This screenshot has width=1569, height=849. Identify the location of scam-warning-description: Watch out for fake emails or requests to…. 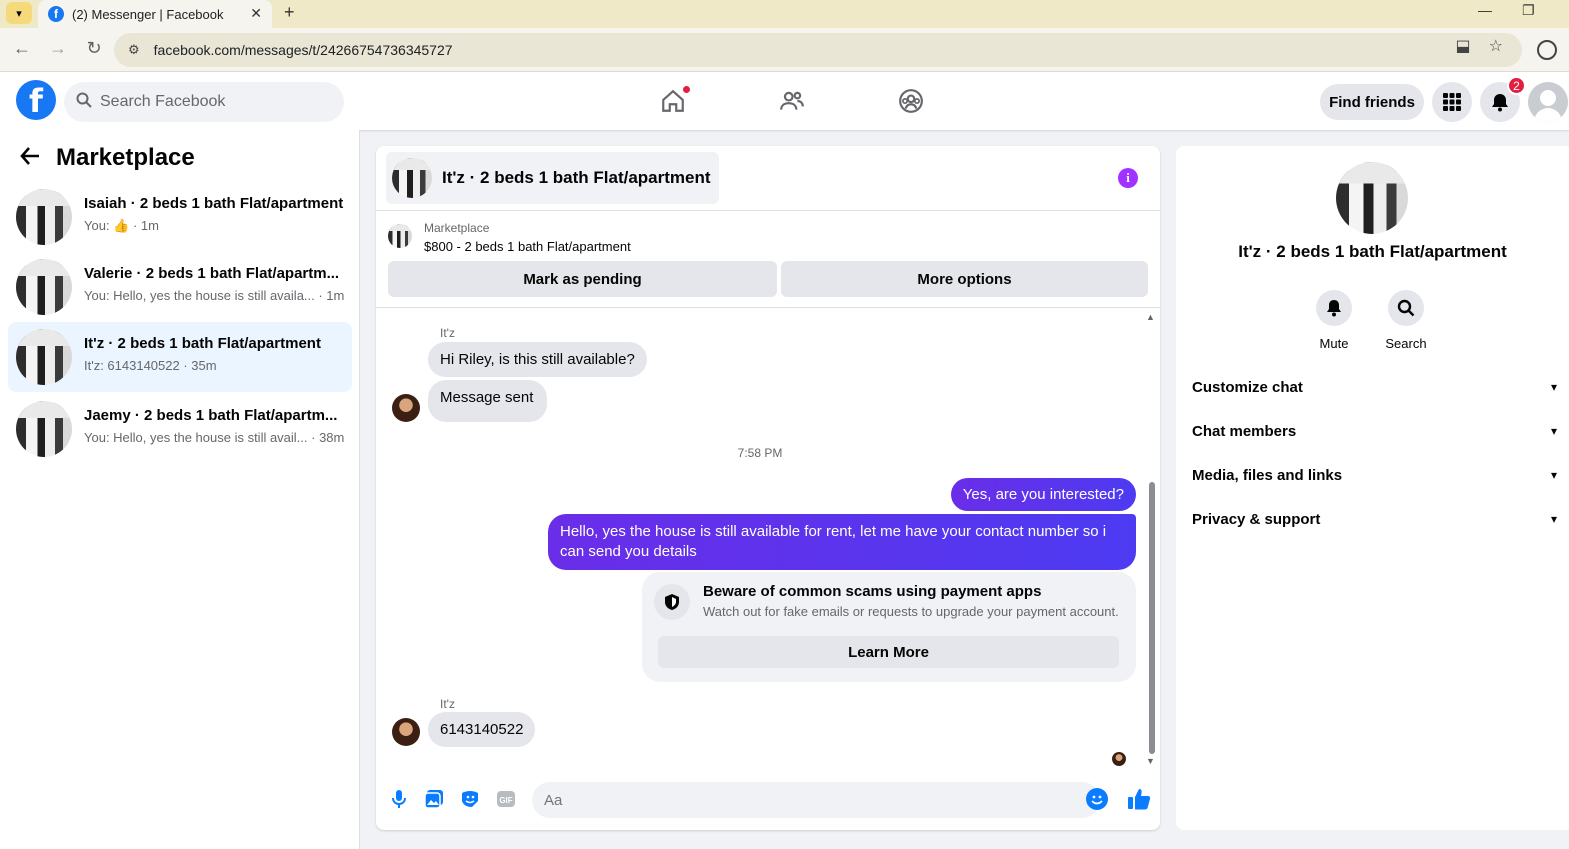
(911, 611).